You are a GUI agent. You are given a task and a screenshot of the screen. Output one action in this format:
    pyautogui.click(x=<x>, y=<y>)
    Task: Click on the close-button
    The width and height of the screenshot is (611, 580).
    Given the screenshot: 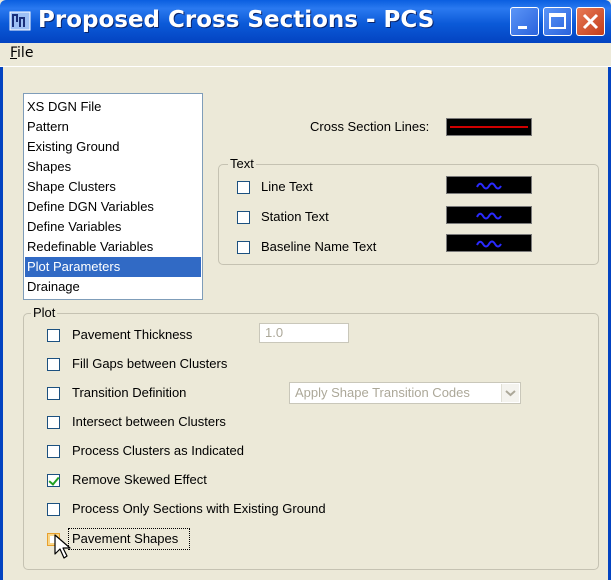 What is the action you would take?
    pyautogui.click(x=590, y=21)
    